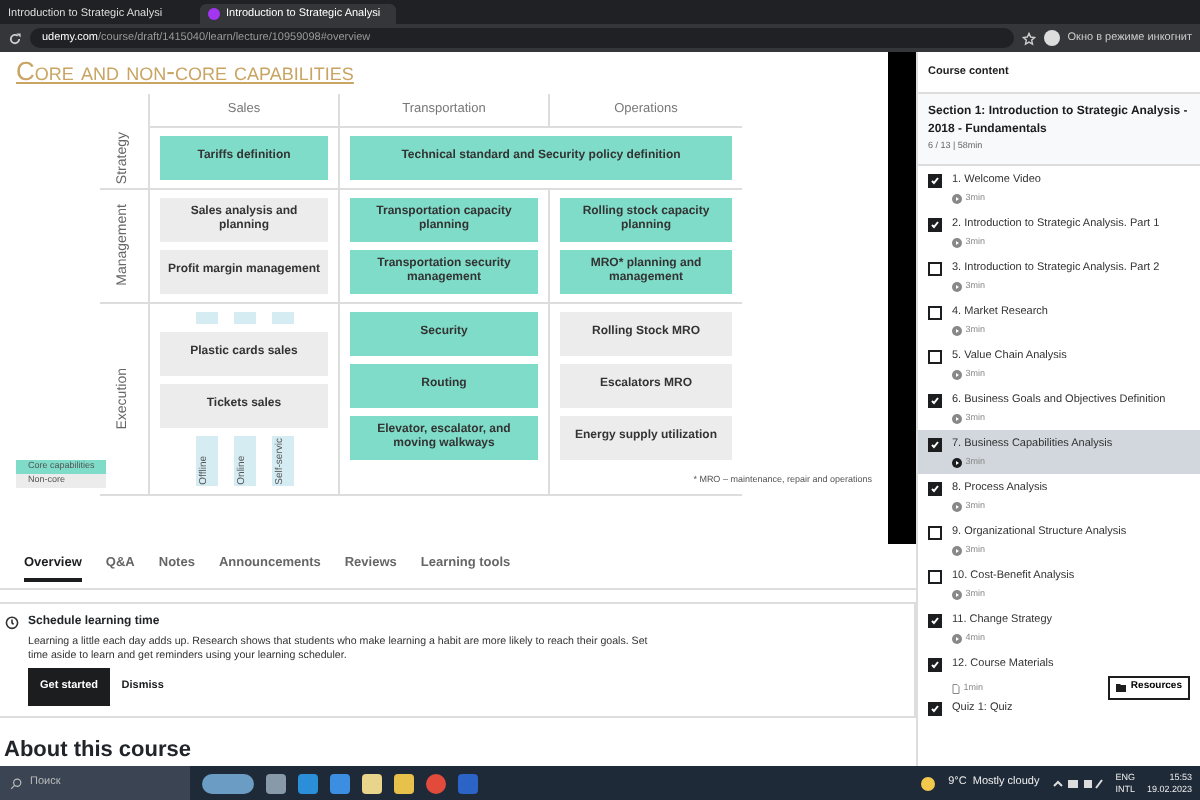 The width and height of the screenshot is (1200, 800). Describe the element at coordinates (1028, 38) in the screenshot. I see `star-icon` at that location.